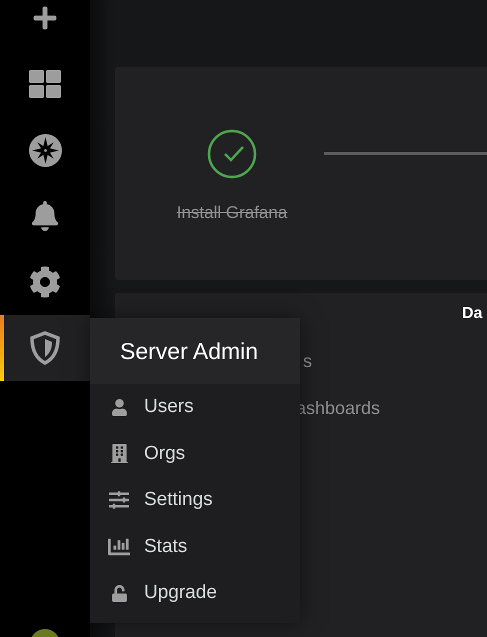 This screenshot has height=637, width=487. What do you see at coordinates (195, 593) in the screenshot?
I see `menu-item: Upgrade` at bounding box center [195, 593].